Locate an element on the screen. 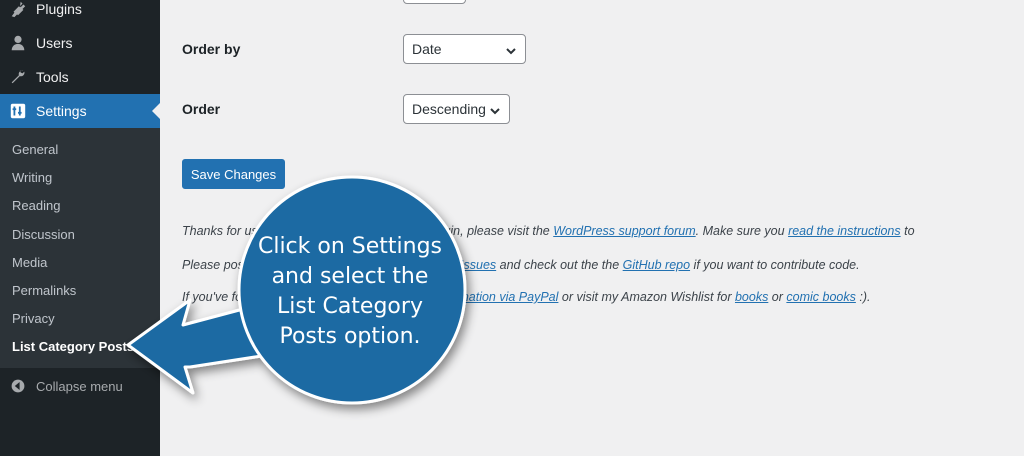 The width and height of the screenshot is (1024, 456). submenu-item-discussion: Discussion is located at coordinates (43, 234).